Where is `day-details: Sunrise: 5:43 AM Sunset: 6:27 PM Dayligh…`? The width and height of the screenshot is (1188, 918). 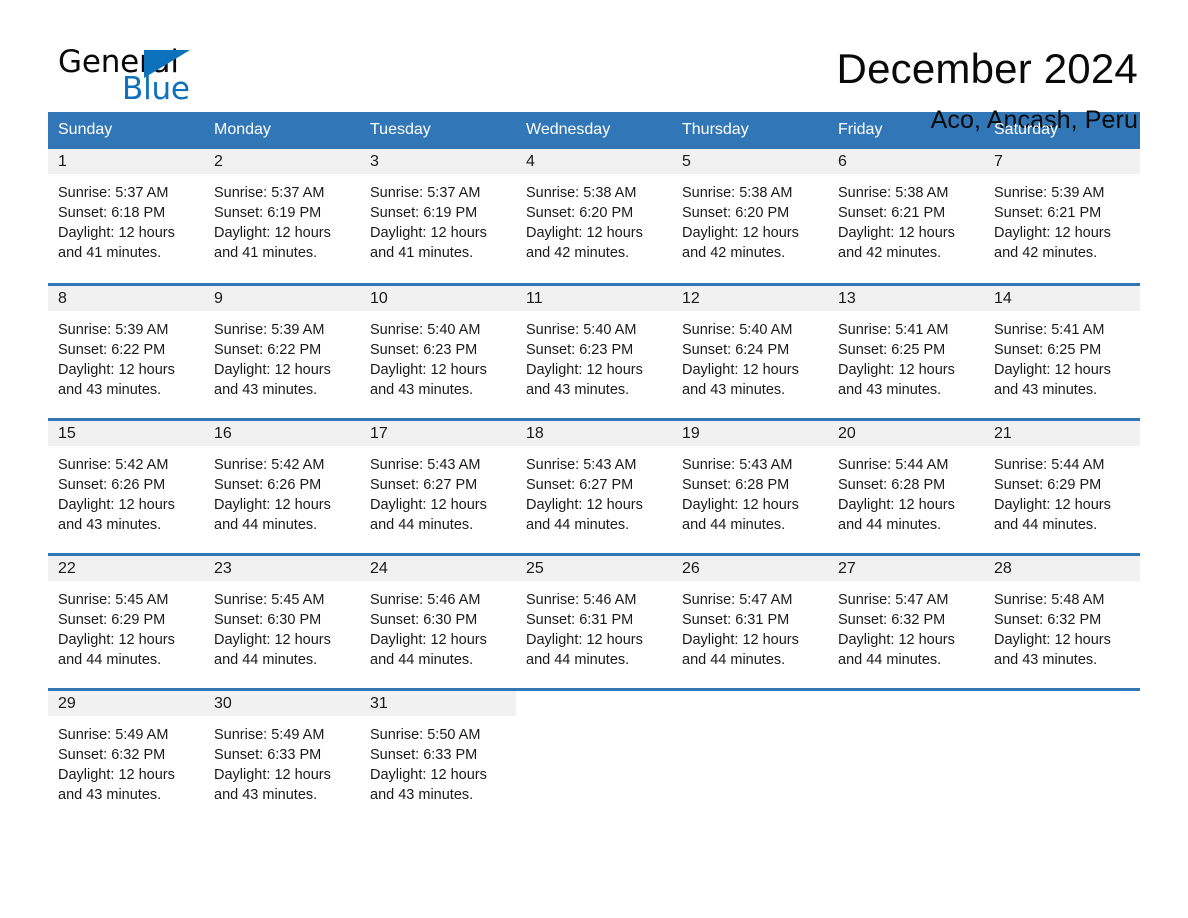
day-details: Sunrise: 5:43 AM Sunset: 6:27 PM Dayligh… is located at coordinates (594, 490).